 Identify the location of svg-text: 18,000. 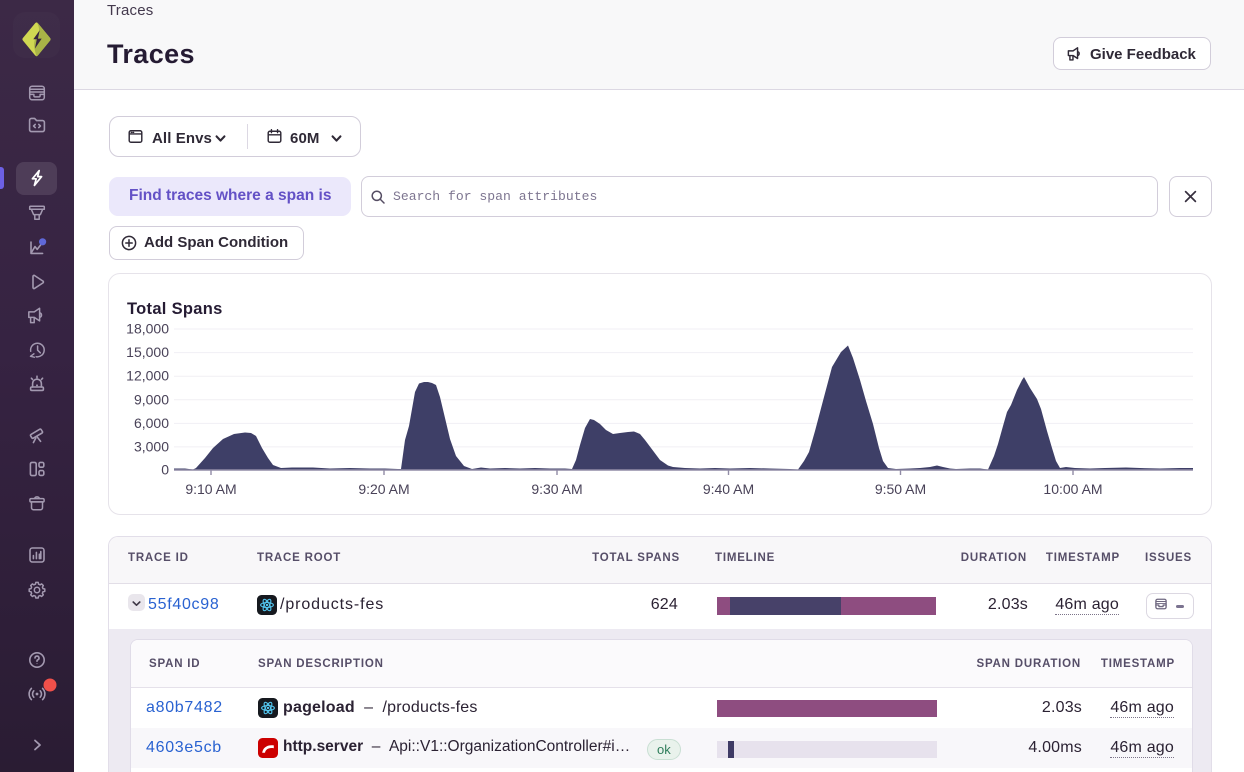
(147, 329).